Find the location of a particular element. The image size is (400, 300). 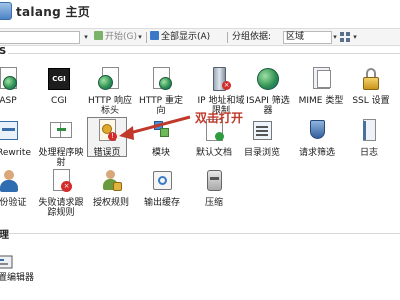

feature-http-response-headers: HTTP 响应标头 is located at coordinates (110, 91).